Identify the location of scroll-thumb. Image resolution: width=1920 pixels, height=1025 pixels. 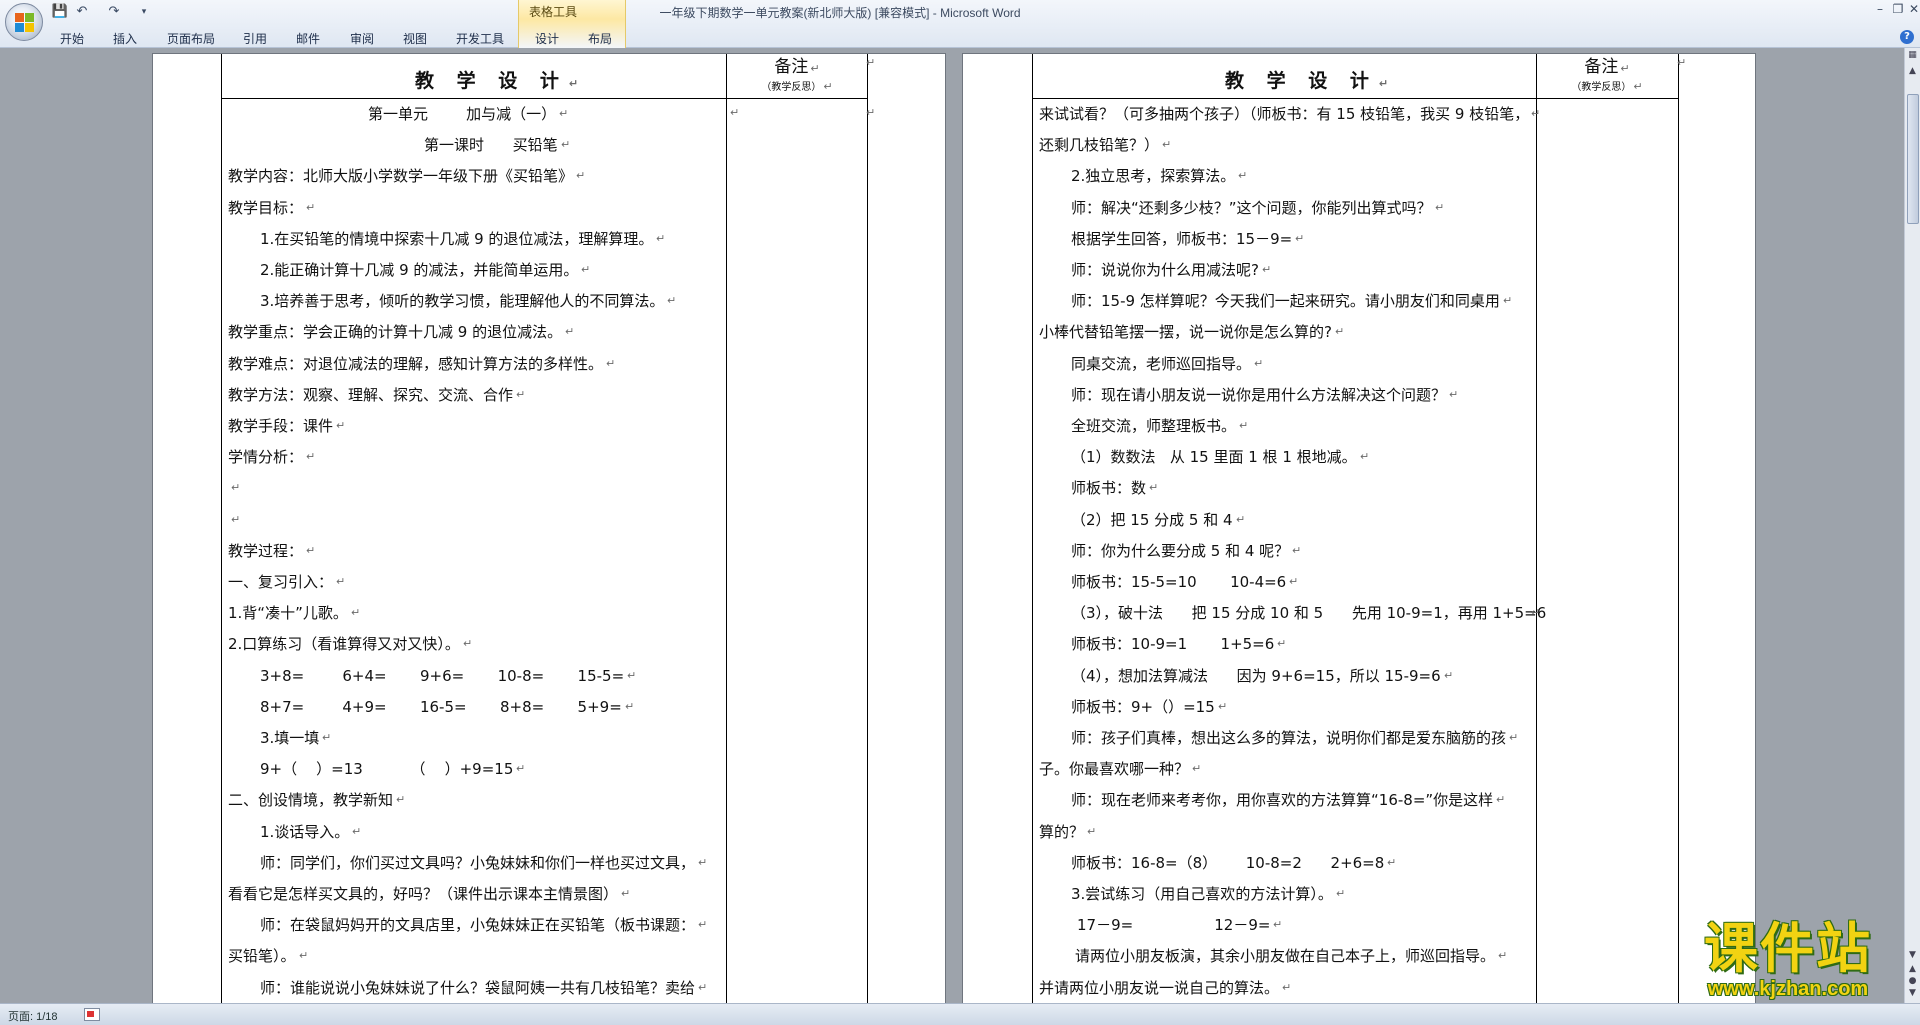
(1913, 159).